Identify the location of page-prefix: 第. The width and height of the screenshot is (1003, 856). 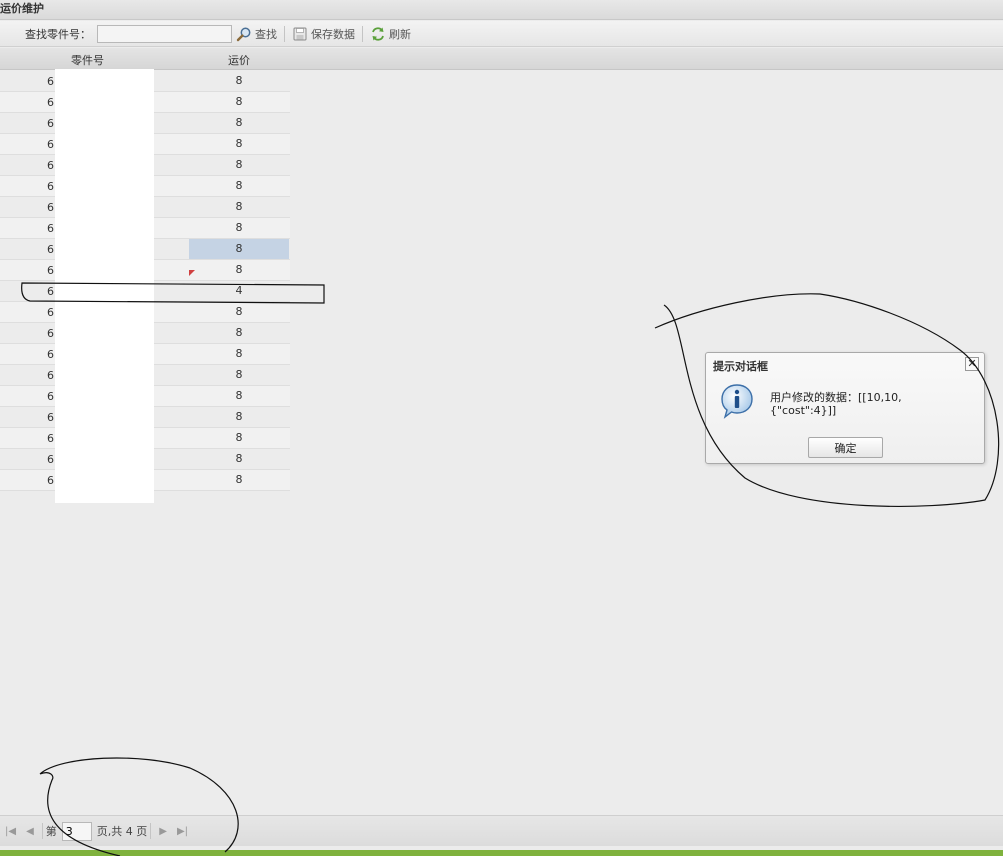
(51, 831).